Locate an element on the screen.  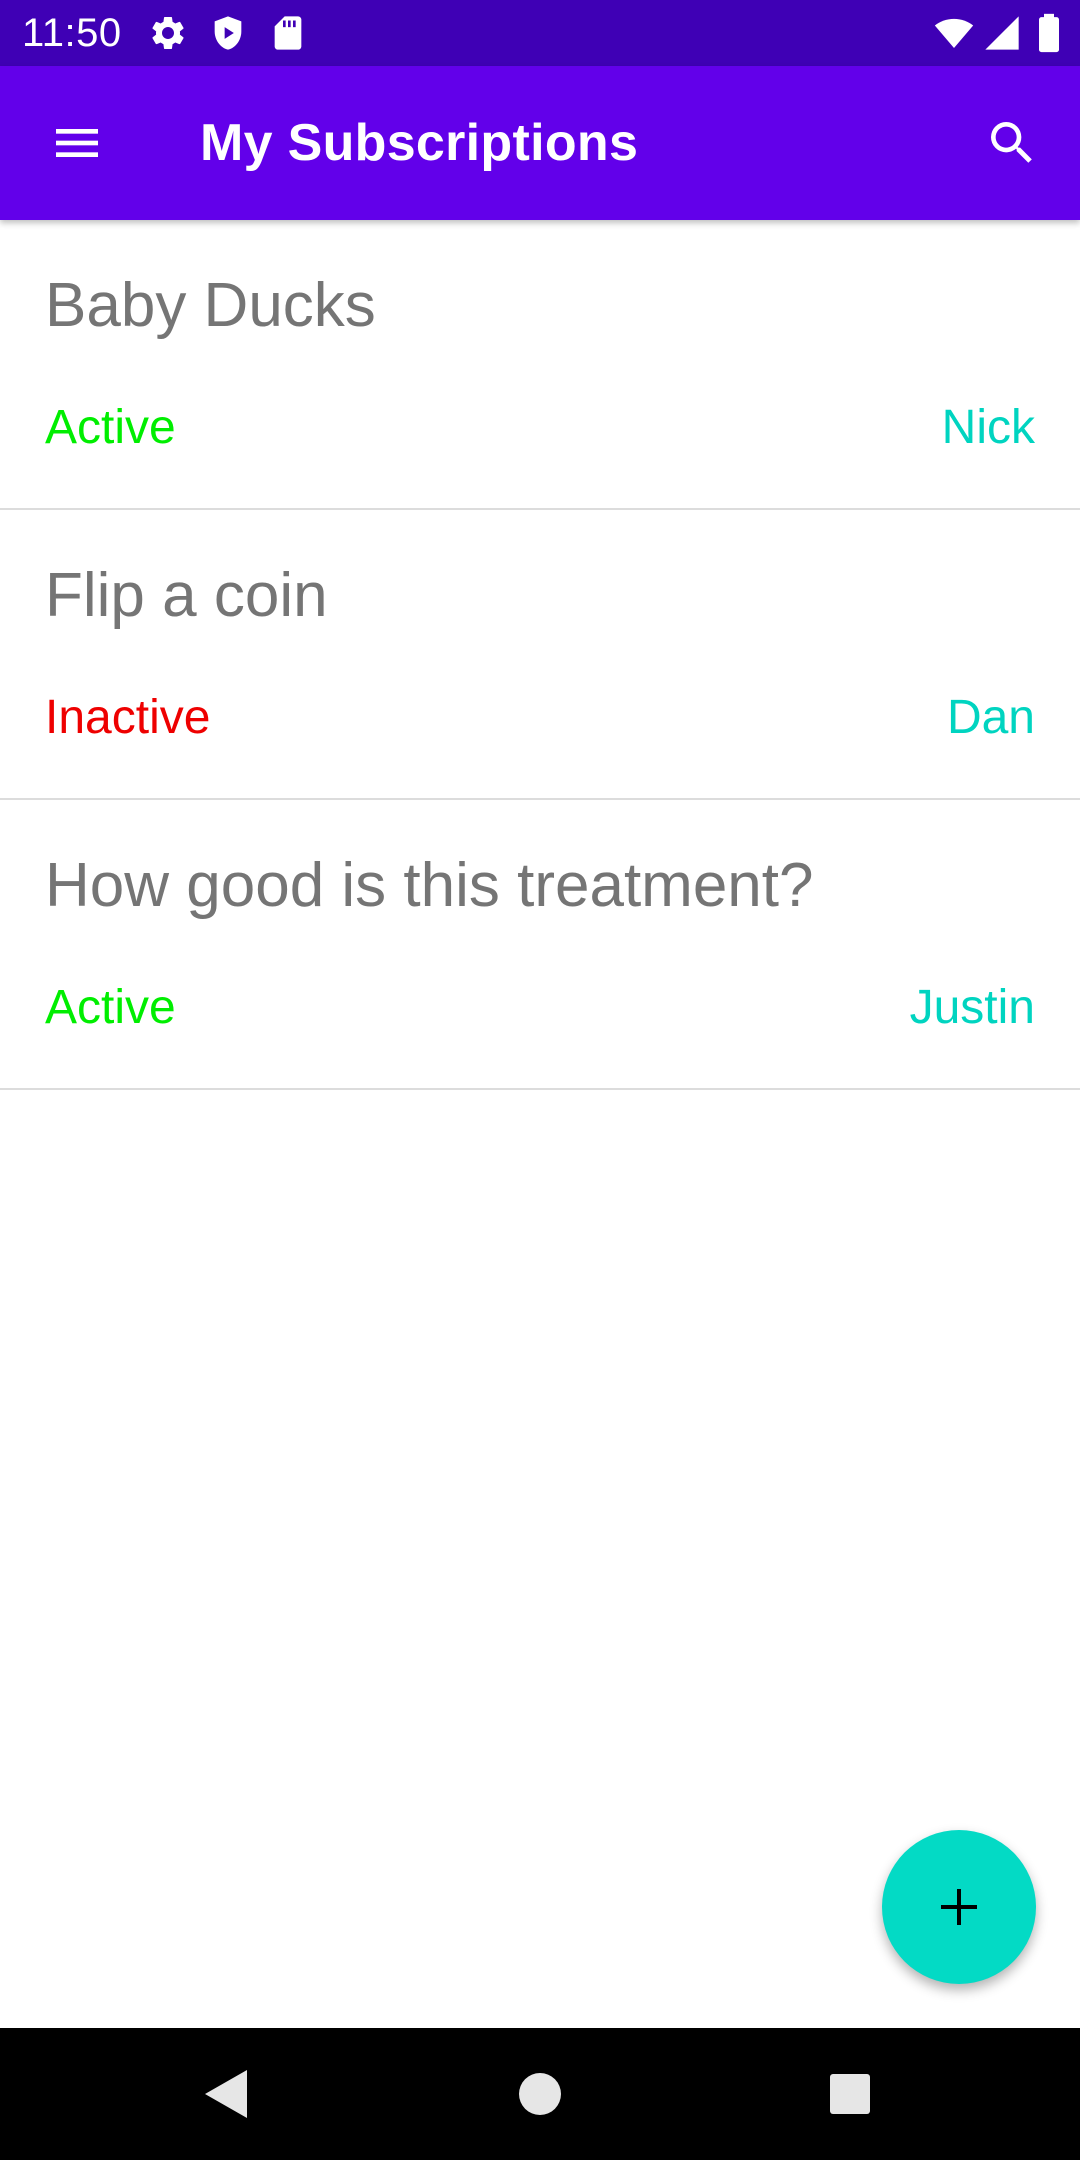
plus-icon is located at coordinates (959, 1907).